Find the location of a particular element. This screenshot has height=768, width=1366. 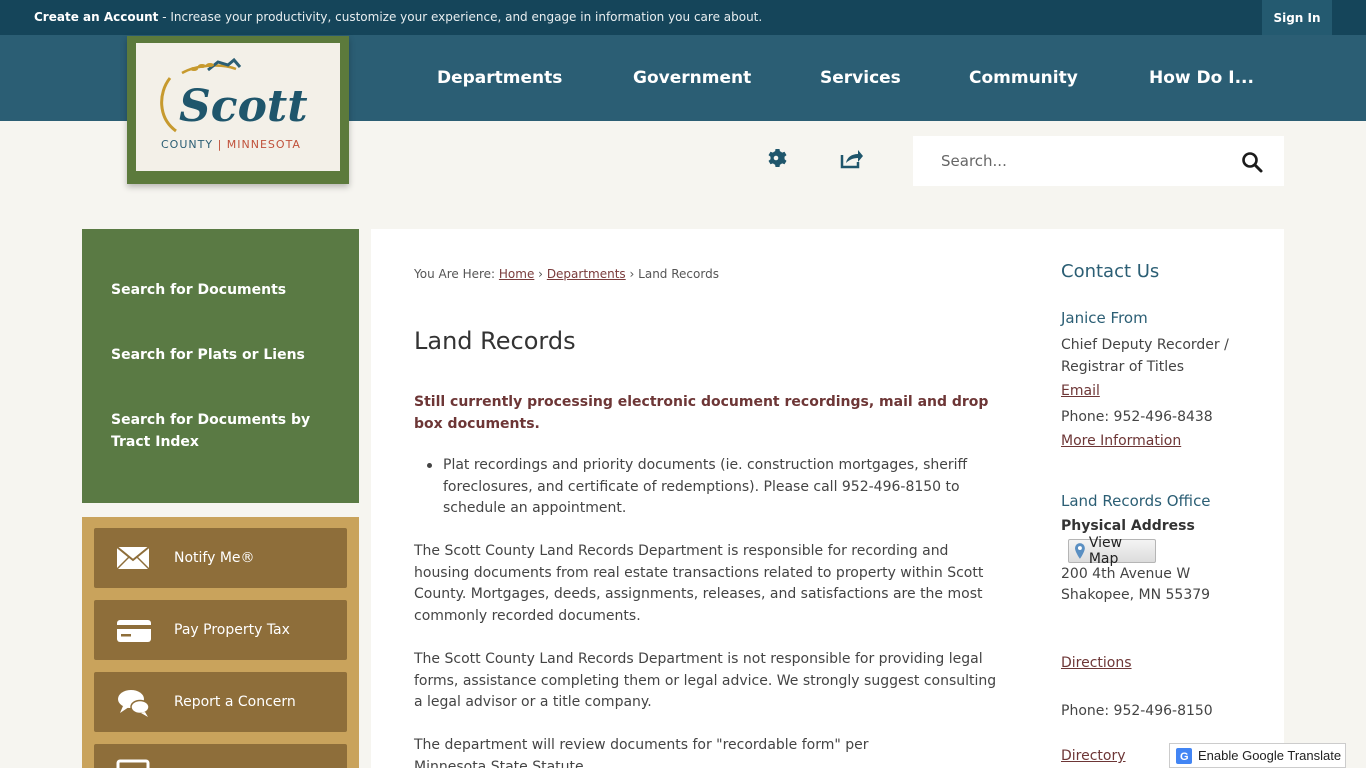

directory-link: Directory is located at coordinates (1093, 756).